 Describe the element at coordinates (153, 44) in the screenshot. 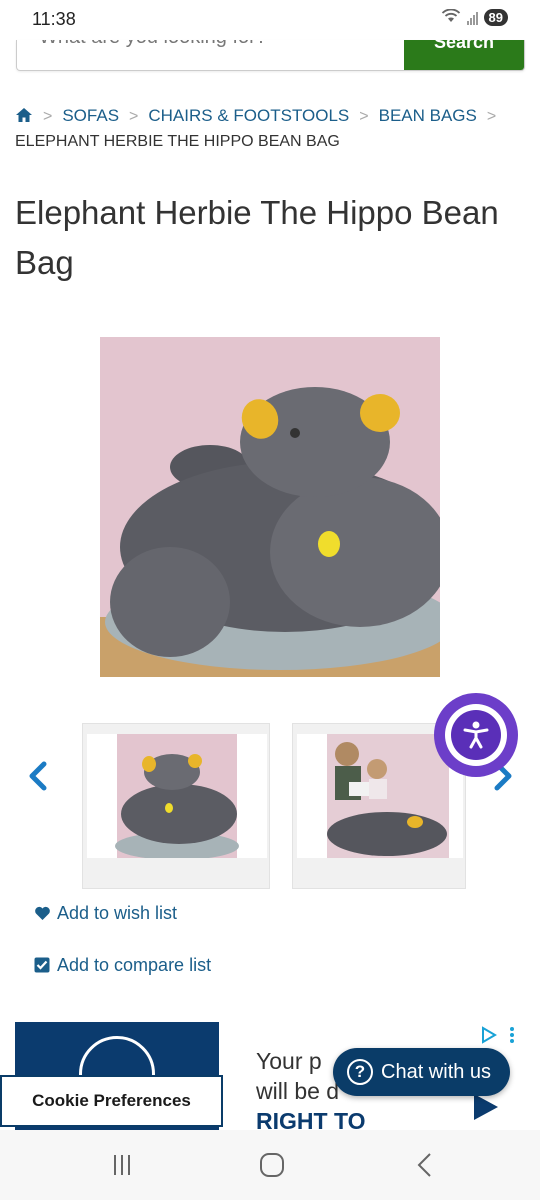

I see `search-input: What are you looking for?` at that location.